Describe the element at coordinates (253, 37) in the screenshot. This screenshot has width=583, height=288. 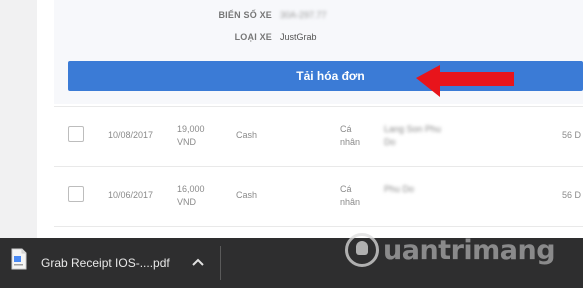
I see `vehicle-type-label: LOẠI XE` at that location.